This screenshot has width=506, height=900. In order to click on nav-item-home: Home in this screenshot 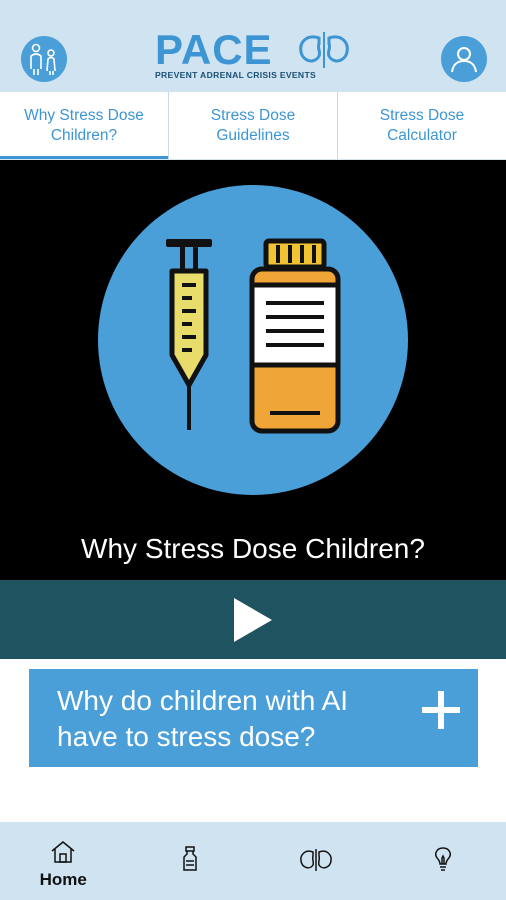, I will do `click(63, 861)`.